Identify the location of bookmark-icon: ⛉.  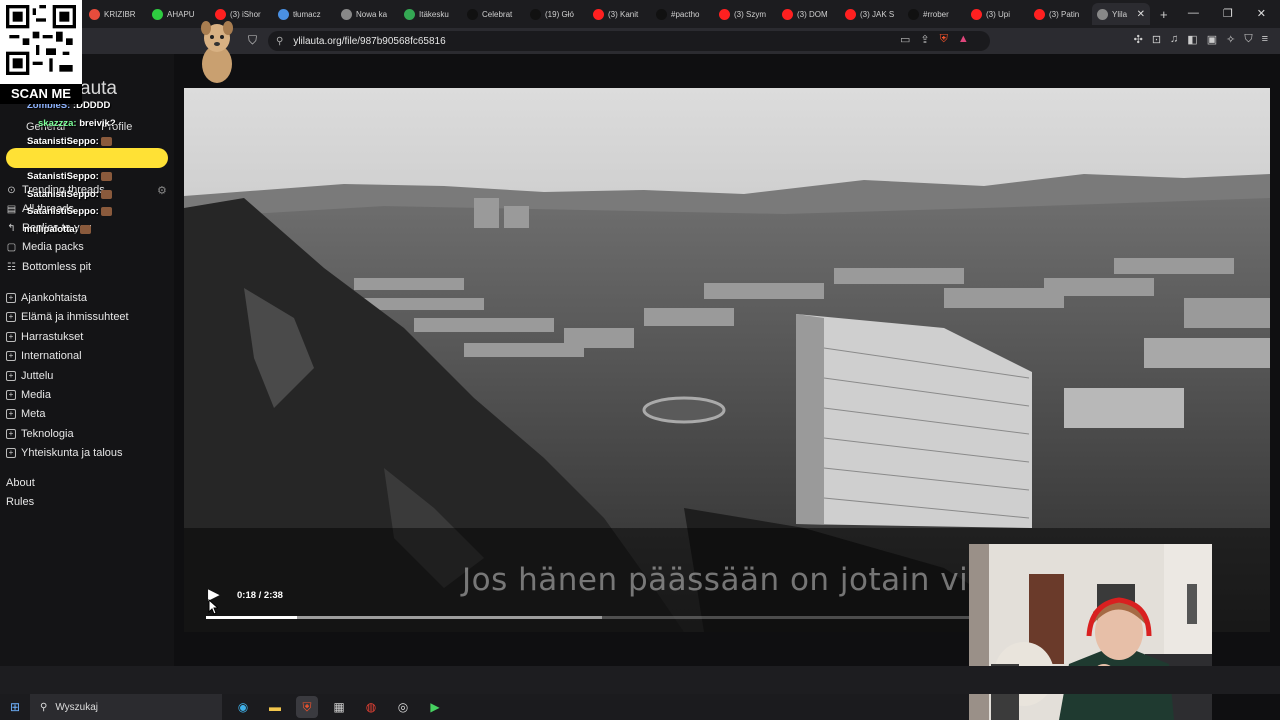
(252, 40).